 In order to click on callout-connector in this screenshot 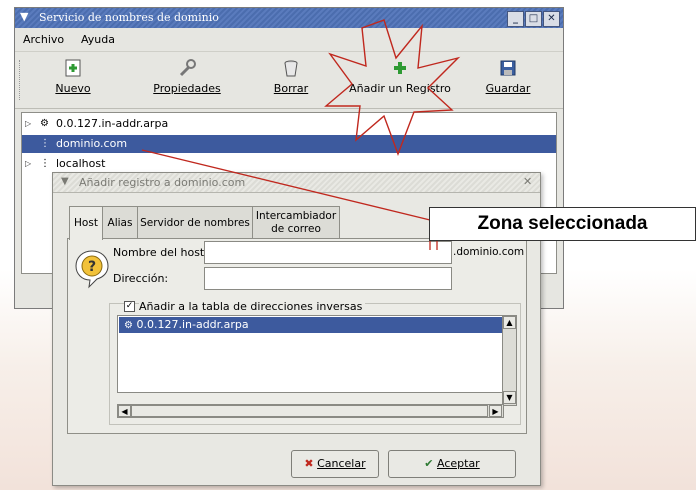, I will do `click(289, 199)`.